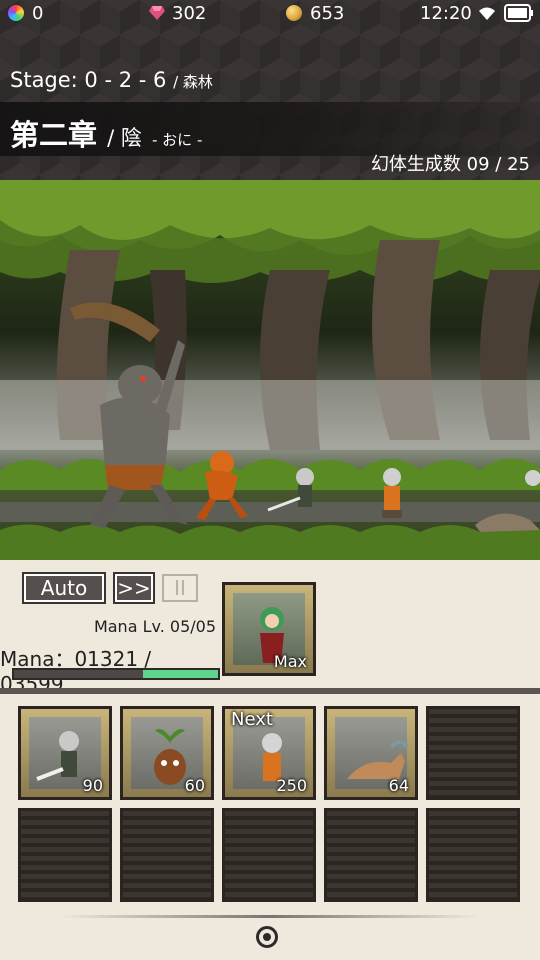  What do you see at coordinates (498, 164) in the screenshot?
I see `phantom-value: 09 / 25` at bounding box center [498, 164].